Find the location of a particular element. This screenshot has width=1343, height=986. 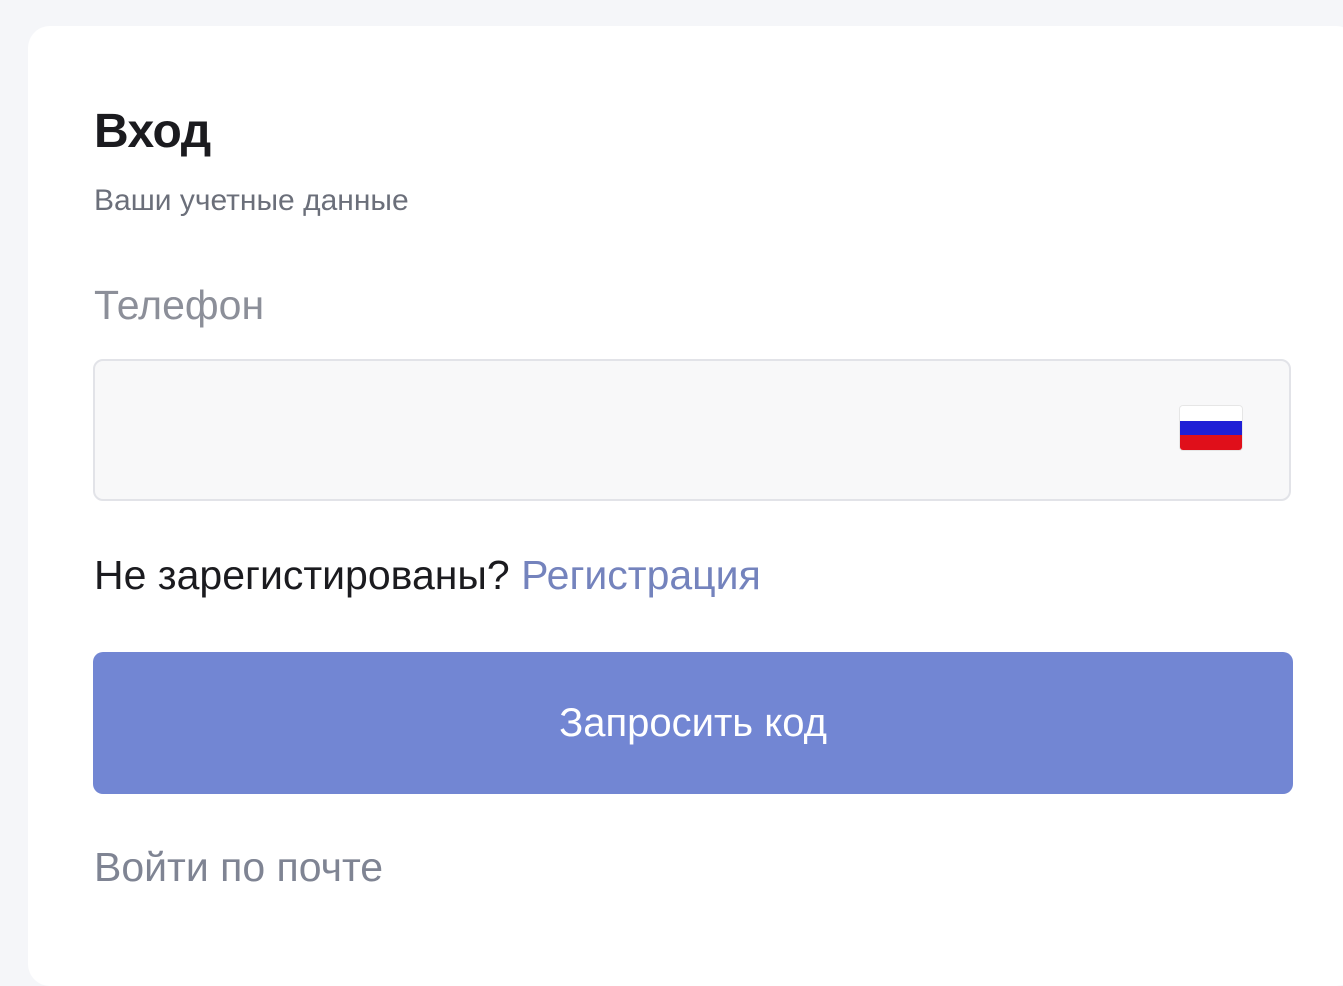

request-code-button: Запросить код is located at coordinates (693, 723).